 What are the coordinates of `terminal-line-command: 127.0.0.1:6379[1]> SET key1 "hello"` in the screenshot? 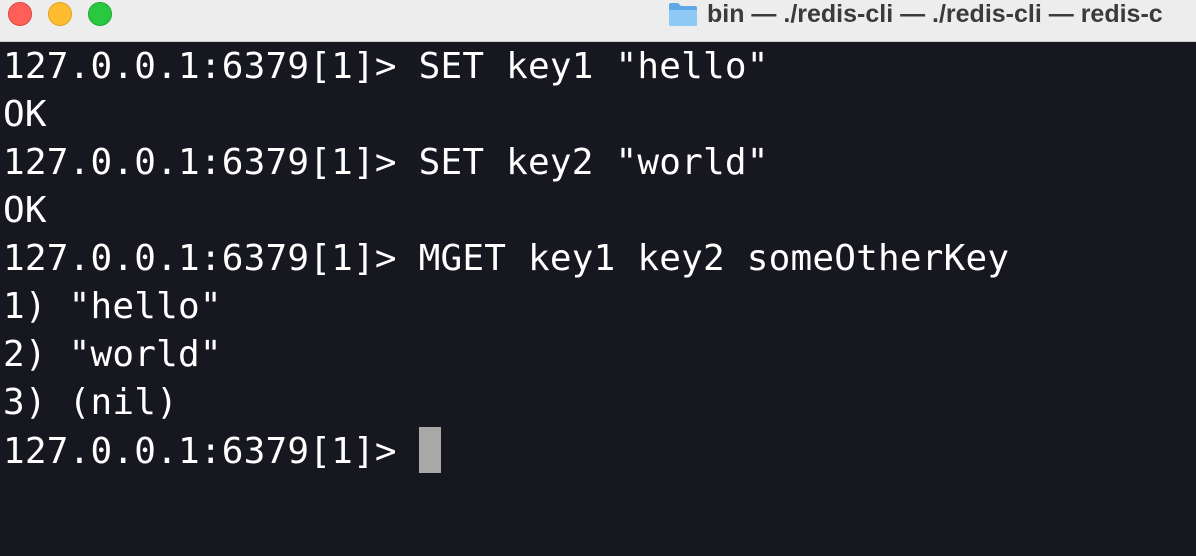 It's located at (386, 67).